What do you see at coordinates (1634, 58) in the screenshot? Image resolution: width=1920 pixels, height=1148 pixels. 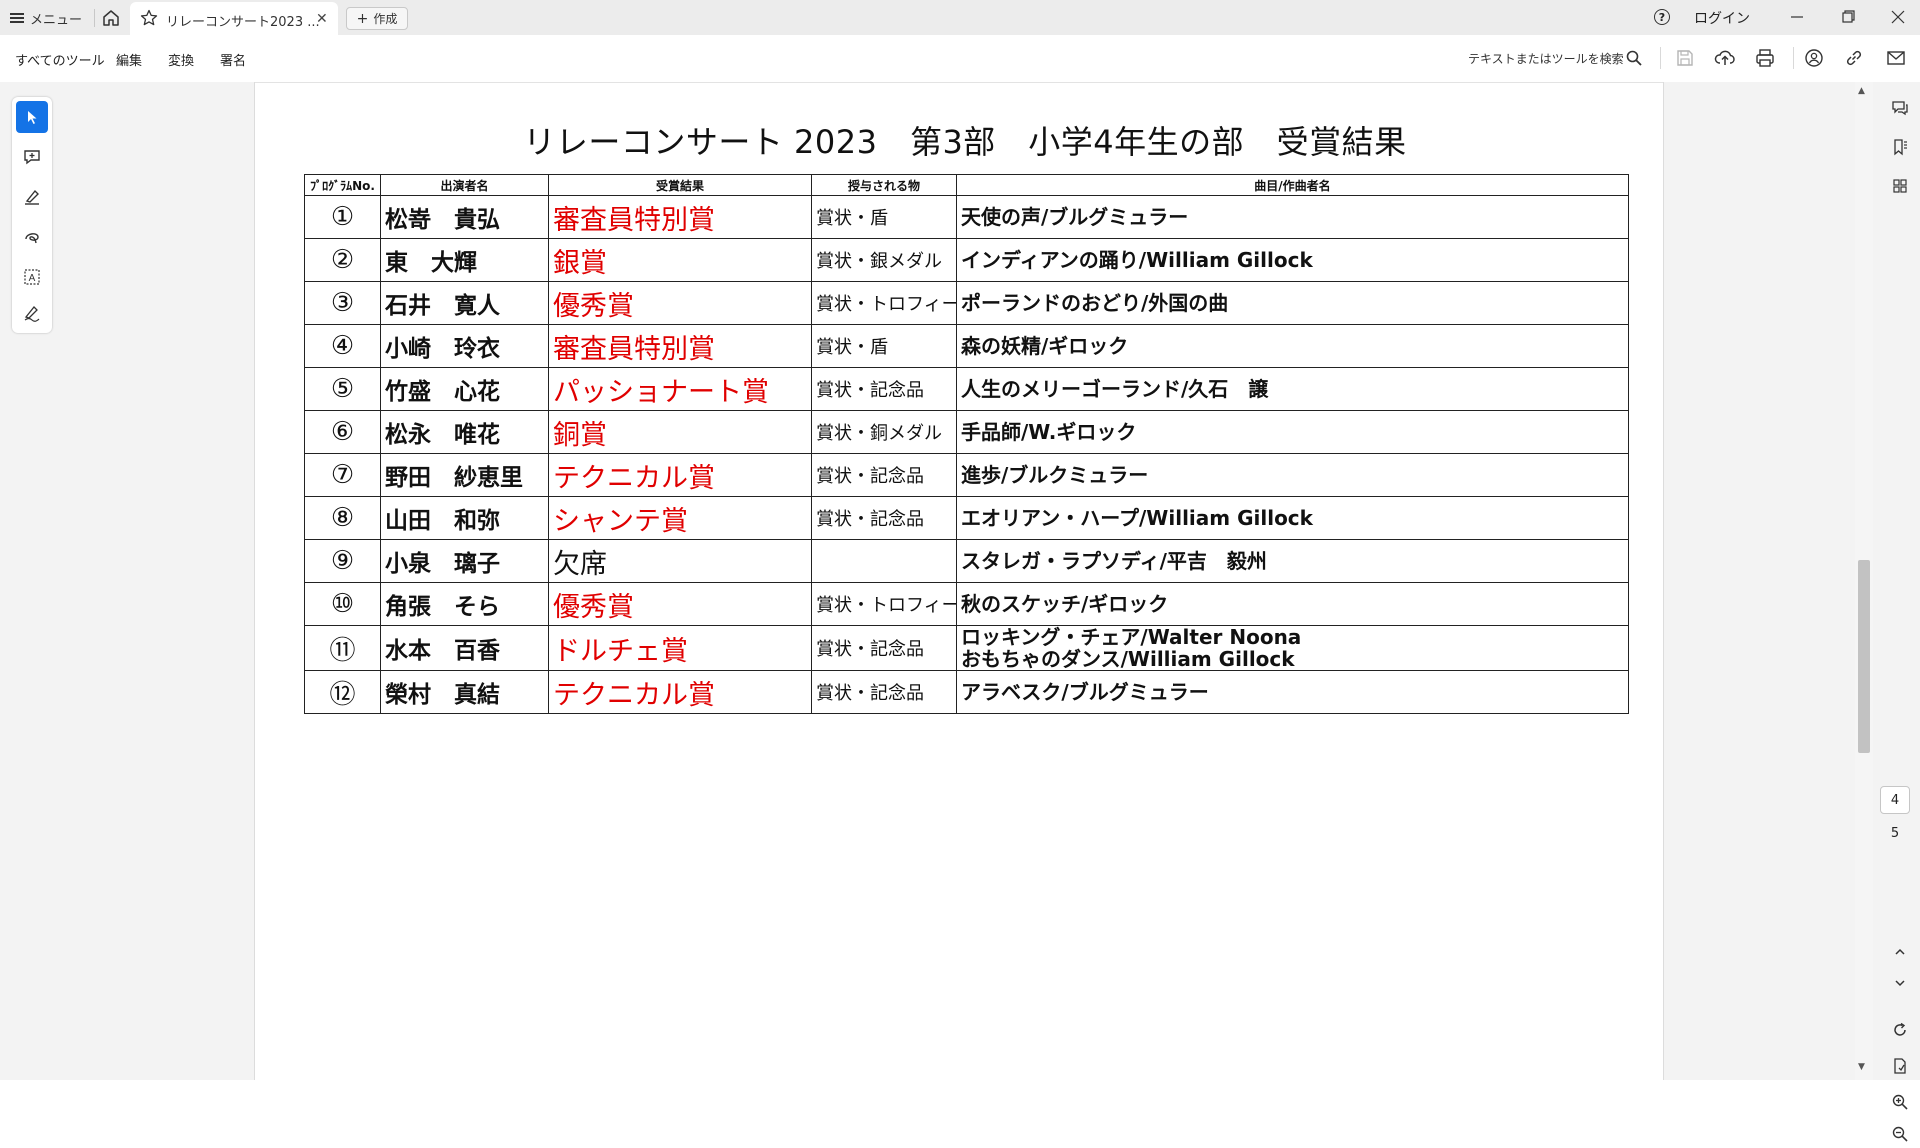 I see `search-icon` at bounding box center [1634, 58].